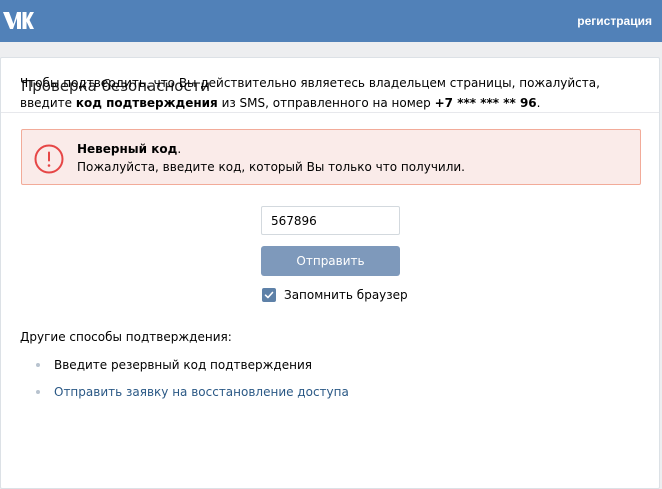  I want to click on error-title: Неверный код., so click(129, 149).